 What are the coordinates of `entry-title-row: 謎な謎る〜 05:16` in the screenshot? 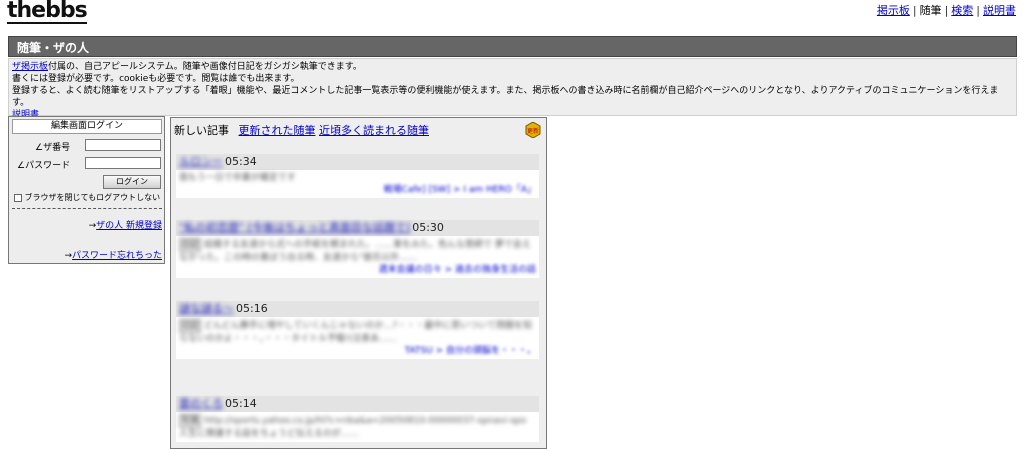 It's located at (357, 309).